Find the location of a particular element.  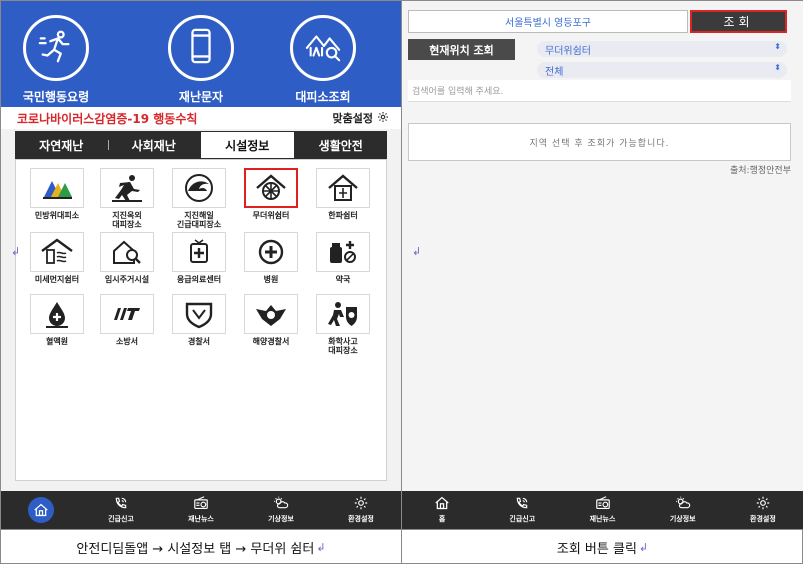

tab-social-disaster: 사회재난 is located at coordinates (154, 145).